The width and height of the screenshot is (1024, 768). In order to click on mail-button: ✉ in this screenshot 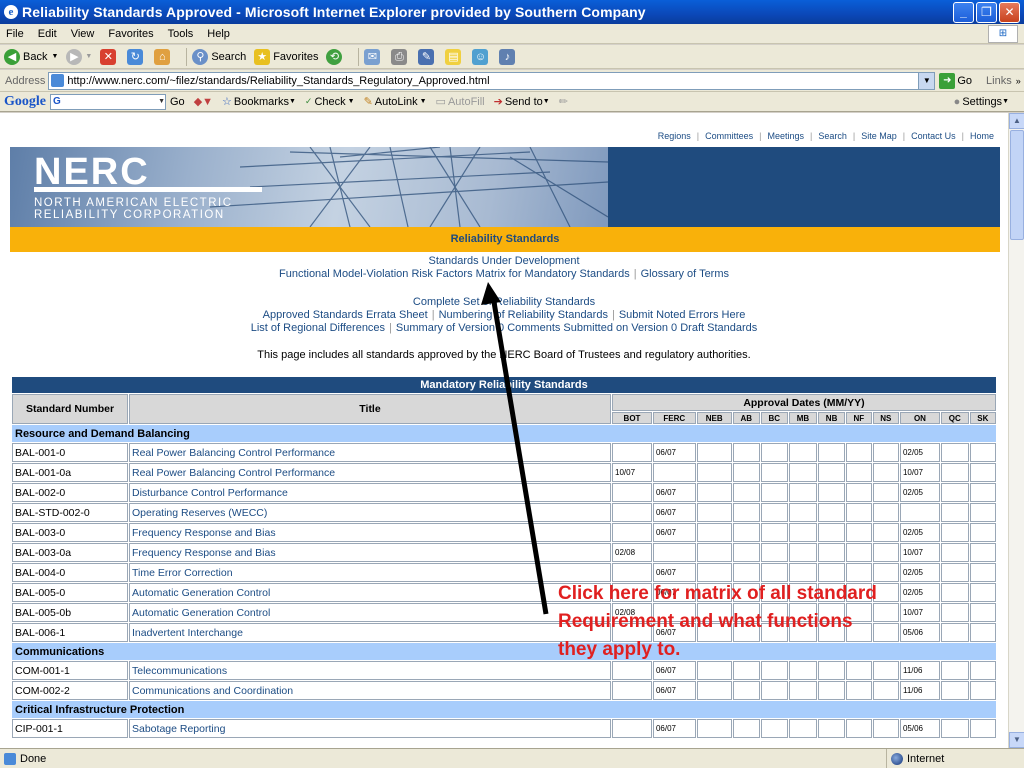, I will do `click(373, 56)`.